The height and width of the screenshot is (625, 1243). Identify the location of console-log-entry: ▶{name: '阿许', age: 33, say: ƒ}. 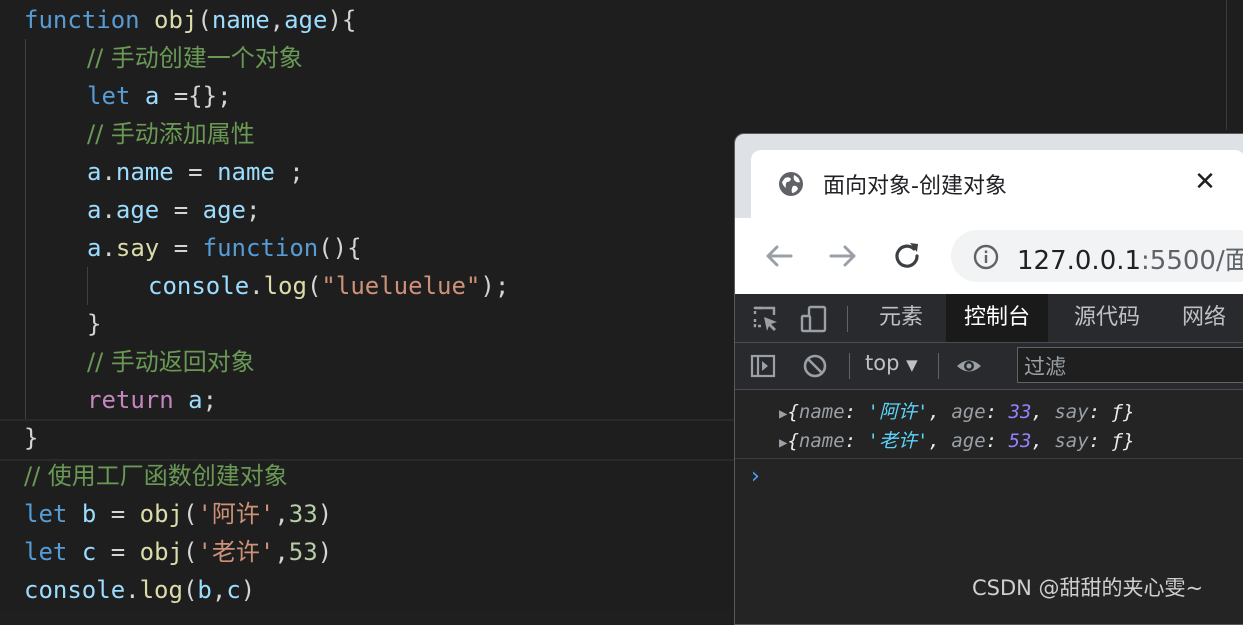
(956, 412).